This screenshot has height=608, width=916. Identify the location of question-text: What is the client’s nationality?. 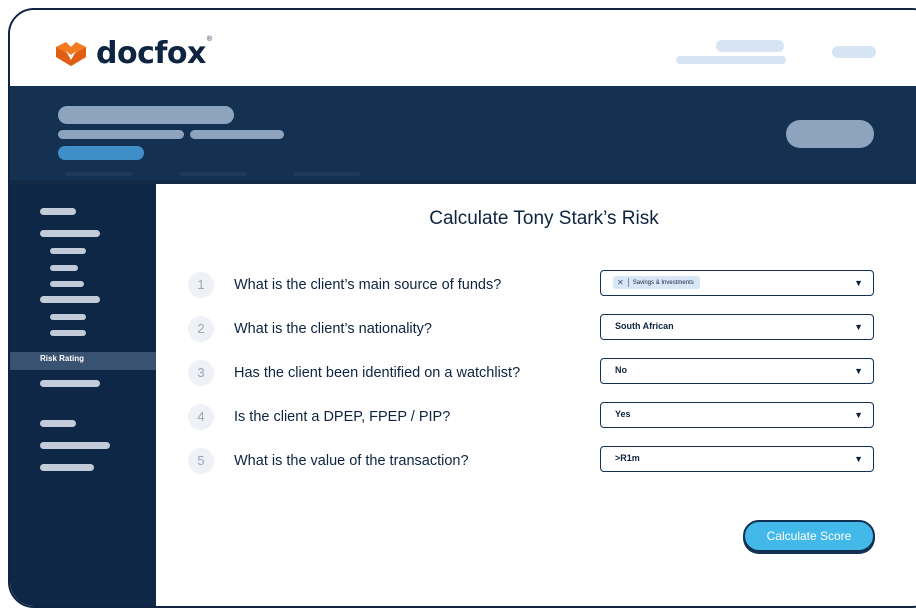
(333, 329).